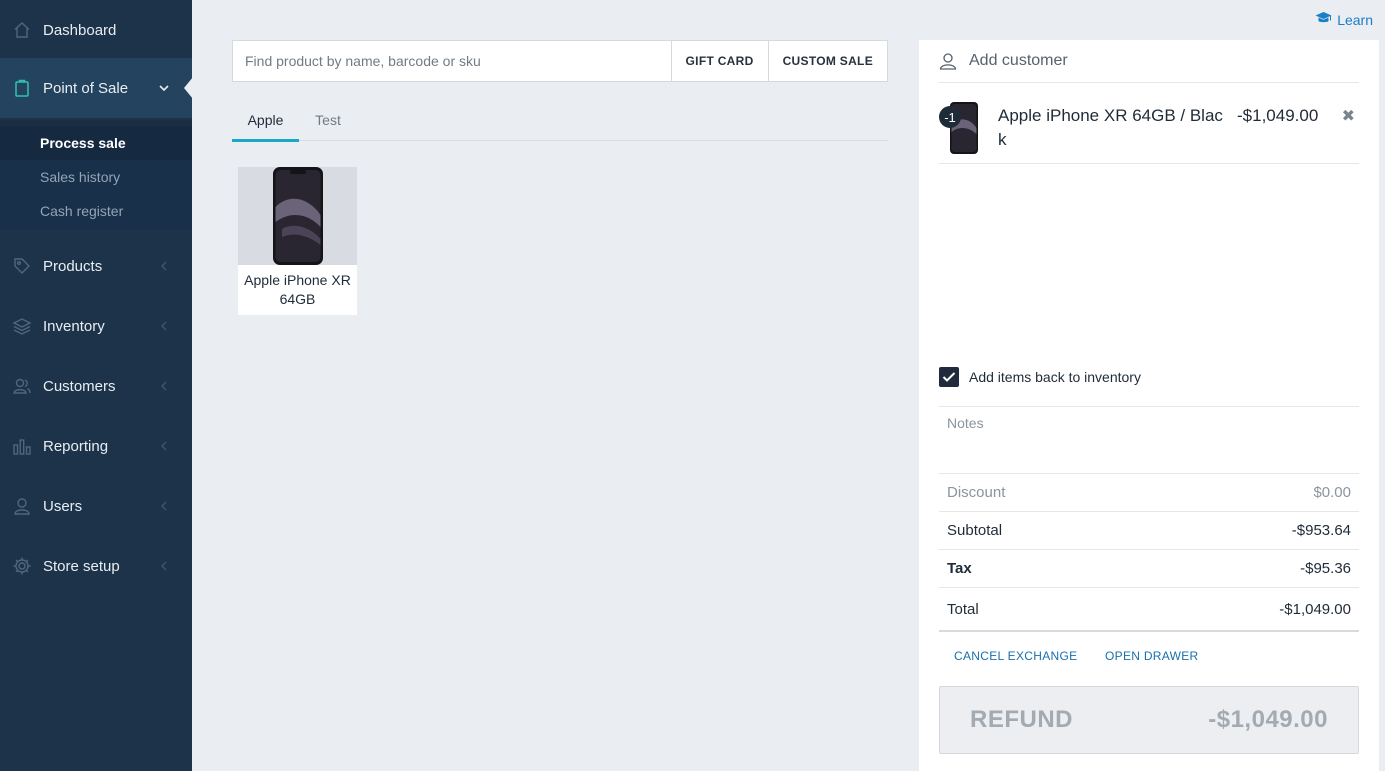 Image resolution: width=1385 pixels, height=771 pixels. Describe the element at coordinates (719, 61) in the screenshot. I see `gift-card-button: GIFT CARD` at that location.